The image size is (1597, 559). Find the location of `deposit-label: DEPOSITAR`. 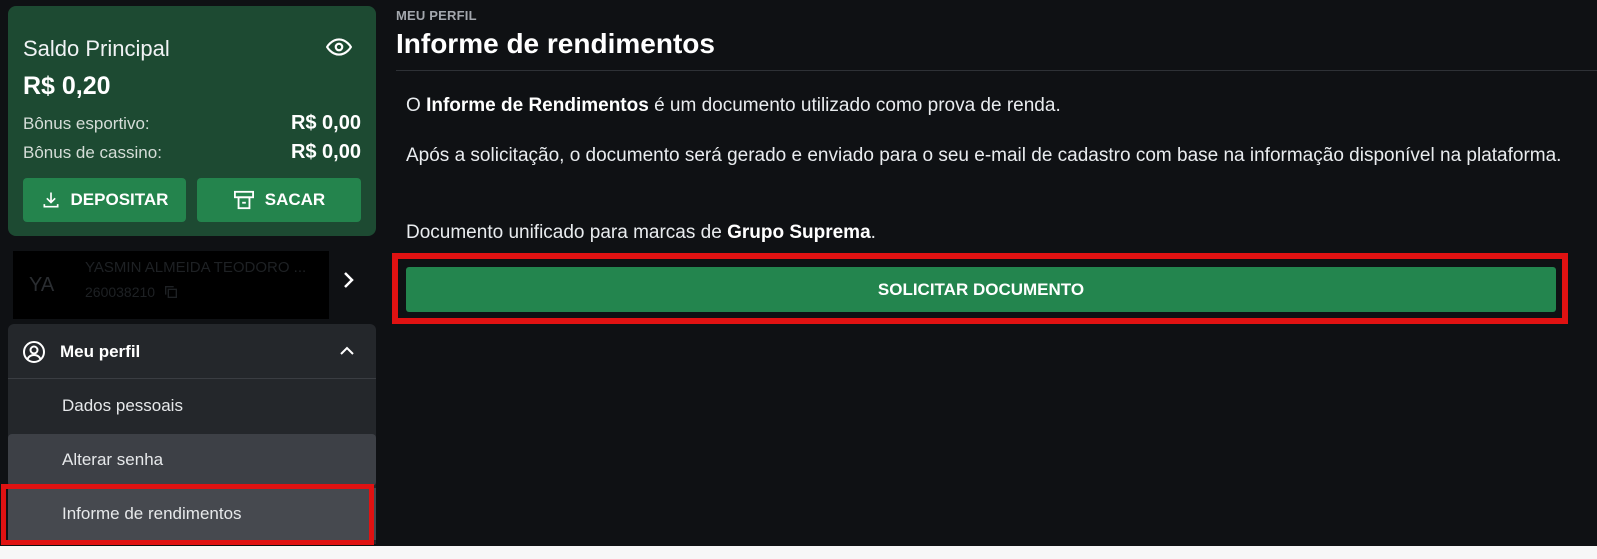

deposit-label: DEPOSITAR is located at coordinates (119, 199).